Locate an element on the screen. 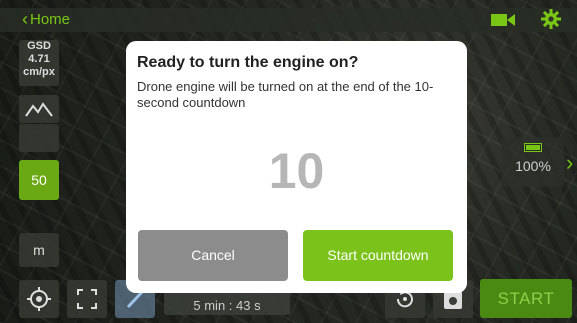 This screenshot has height=323, width=577. gsd-label: GSD is located at coordinates (39, 46).